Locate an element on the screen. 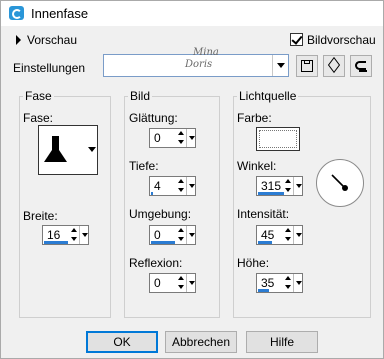  depth-level-bar is located at coordinates (152, 193).